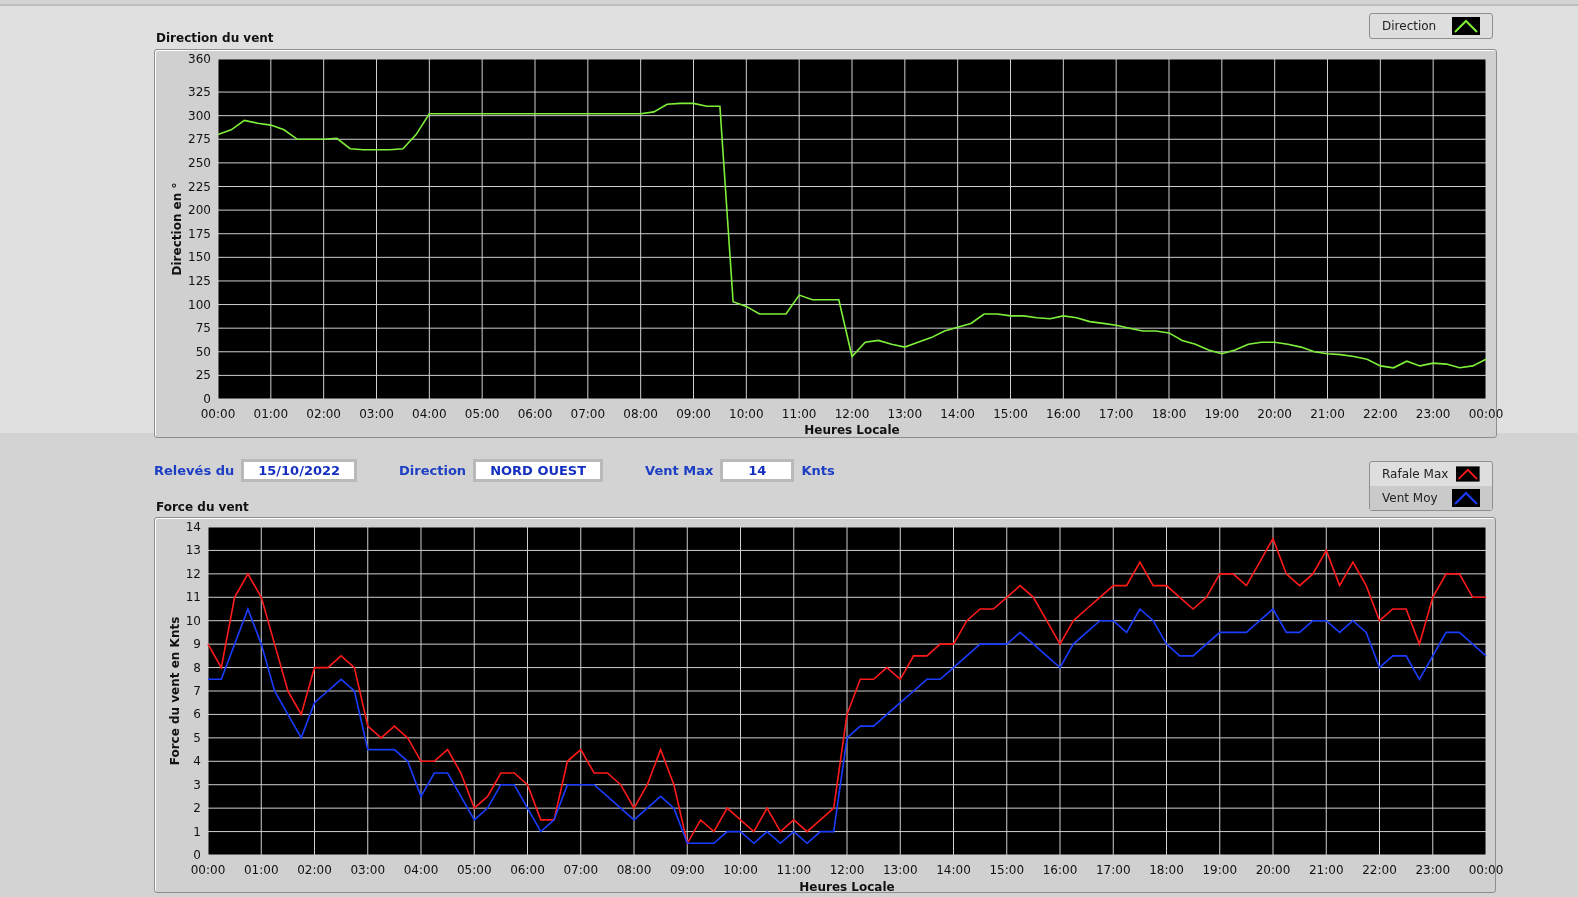 The width and height of the screenshot is (1578, 897). I want to click on field-label: Relevés du, so click(194, 470).